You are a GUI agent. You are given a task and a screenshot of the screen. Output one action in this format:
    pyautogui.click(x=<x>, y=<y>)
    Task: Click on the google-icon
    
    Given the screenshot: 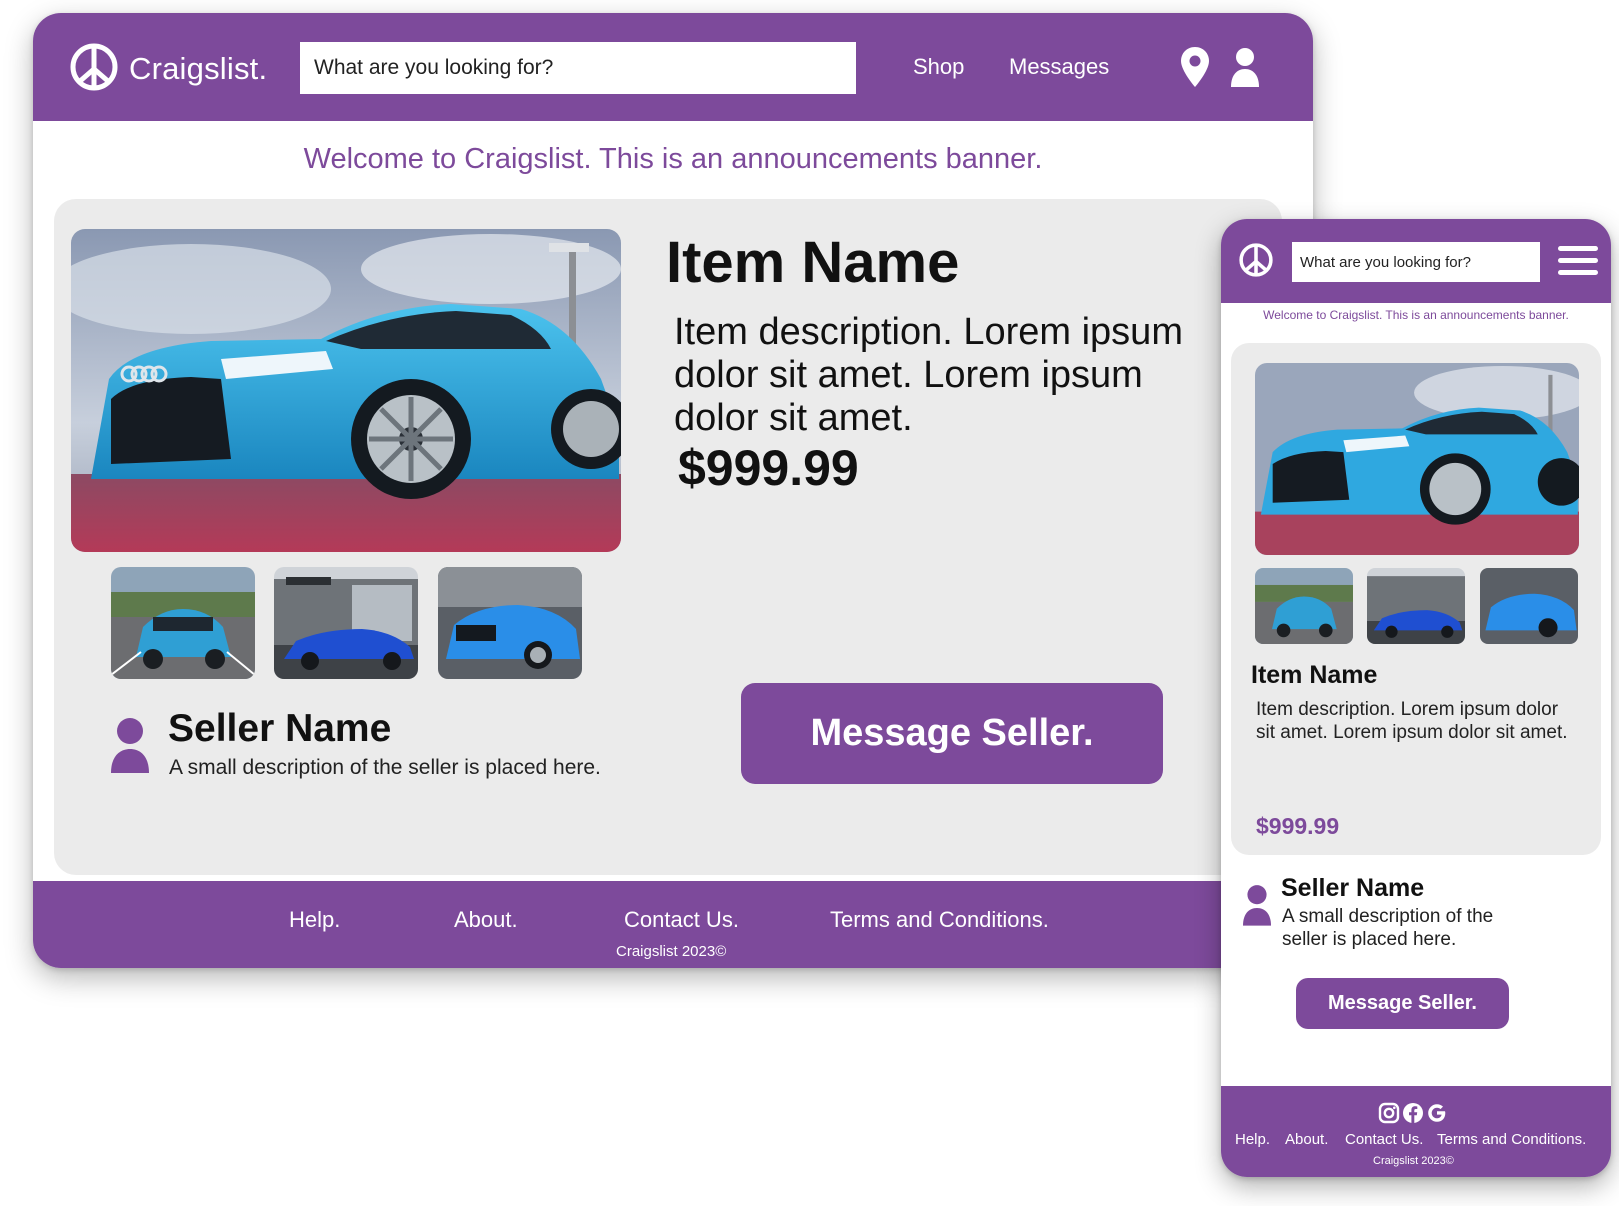 What is the action you would take?
    pyautogui.click(x=1437, y=1113)
    